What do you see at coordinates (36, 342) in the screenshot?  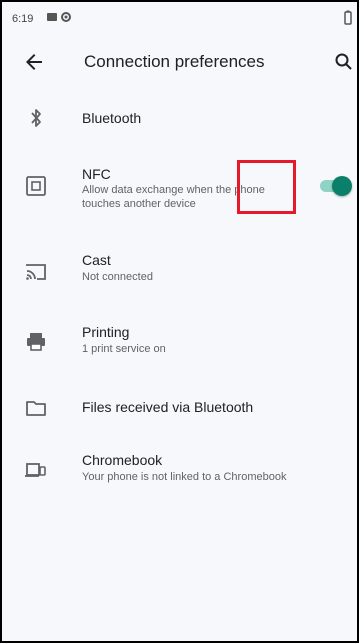 I see `printer-icon` at bounding box center [36, 342].